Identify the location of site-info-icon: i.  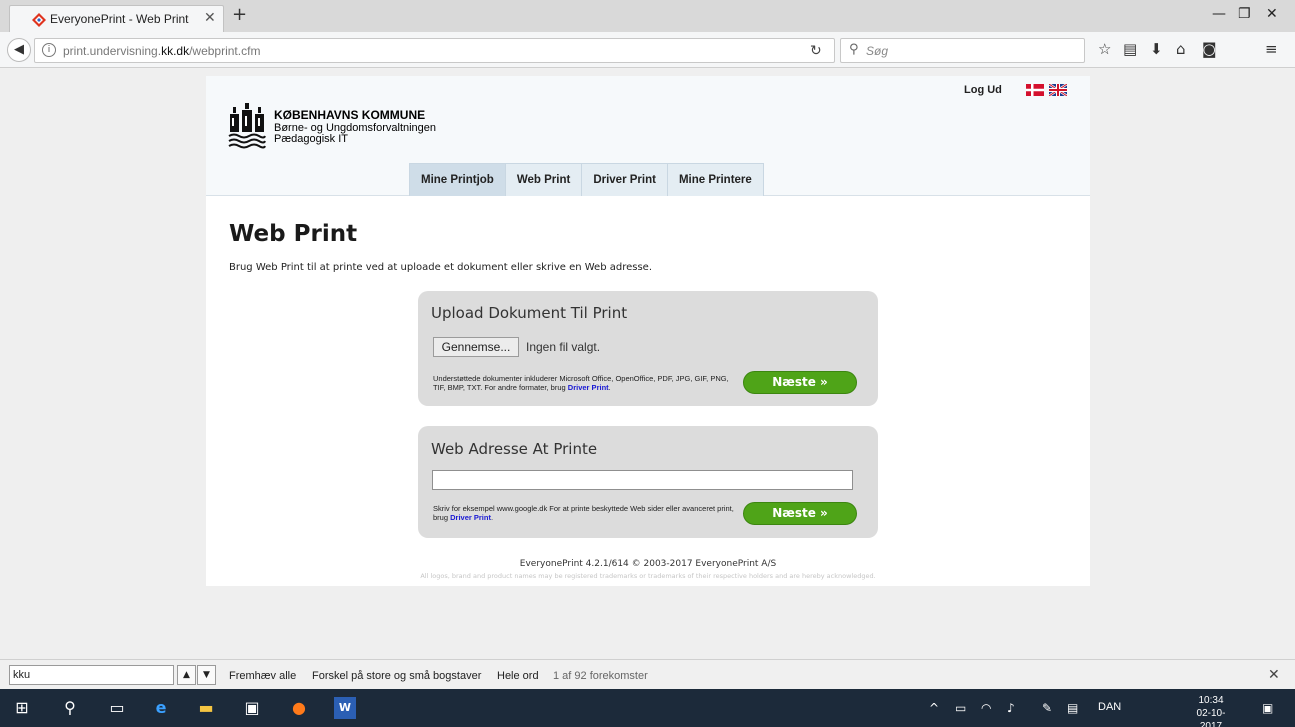
(49, 50).